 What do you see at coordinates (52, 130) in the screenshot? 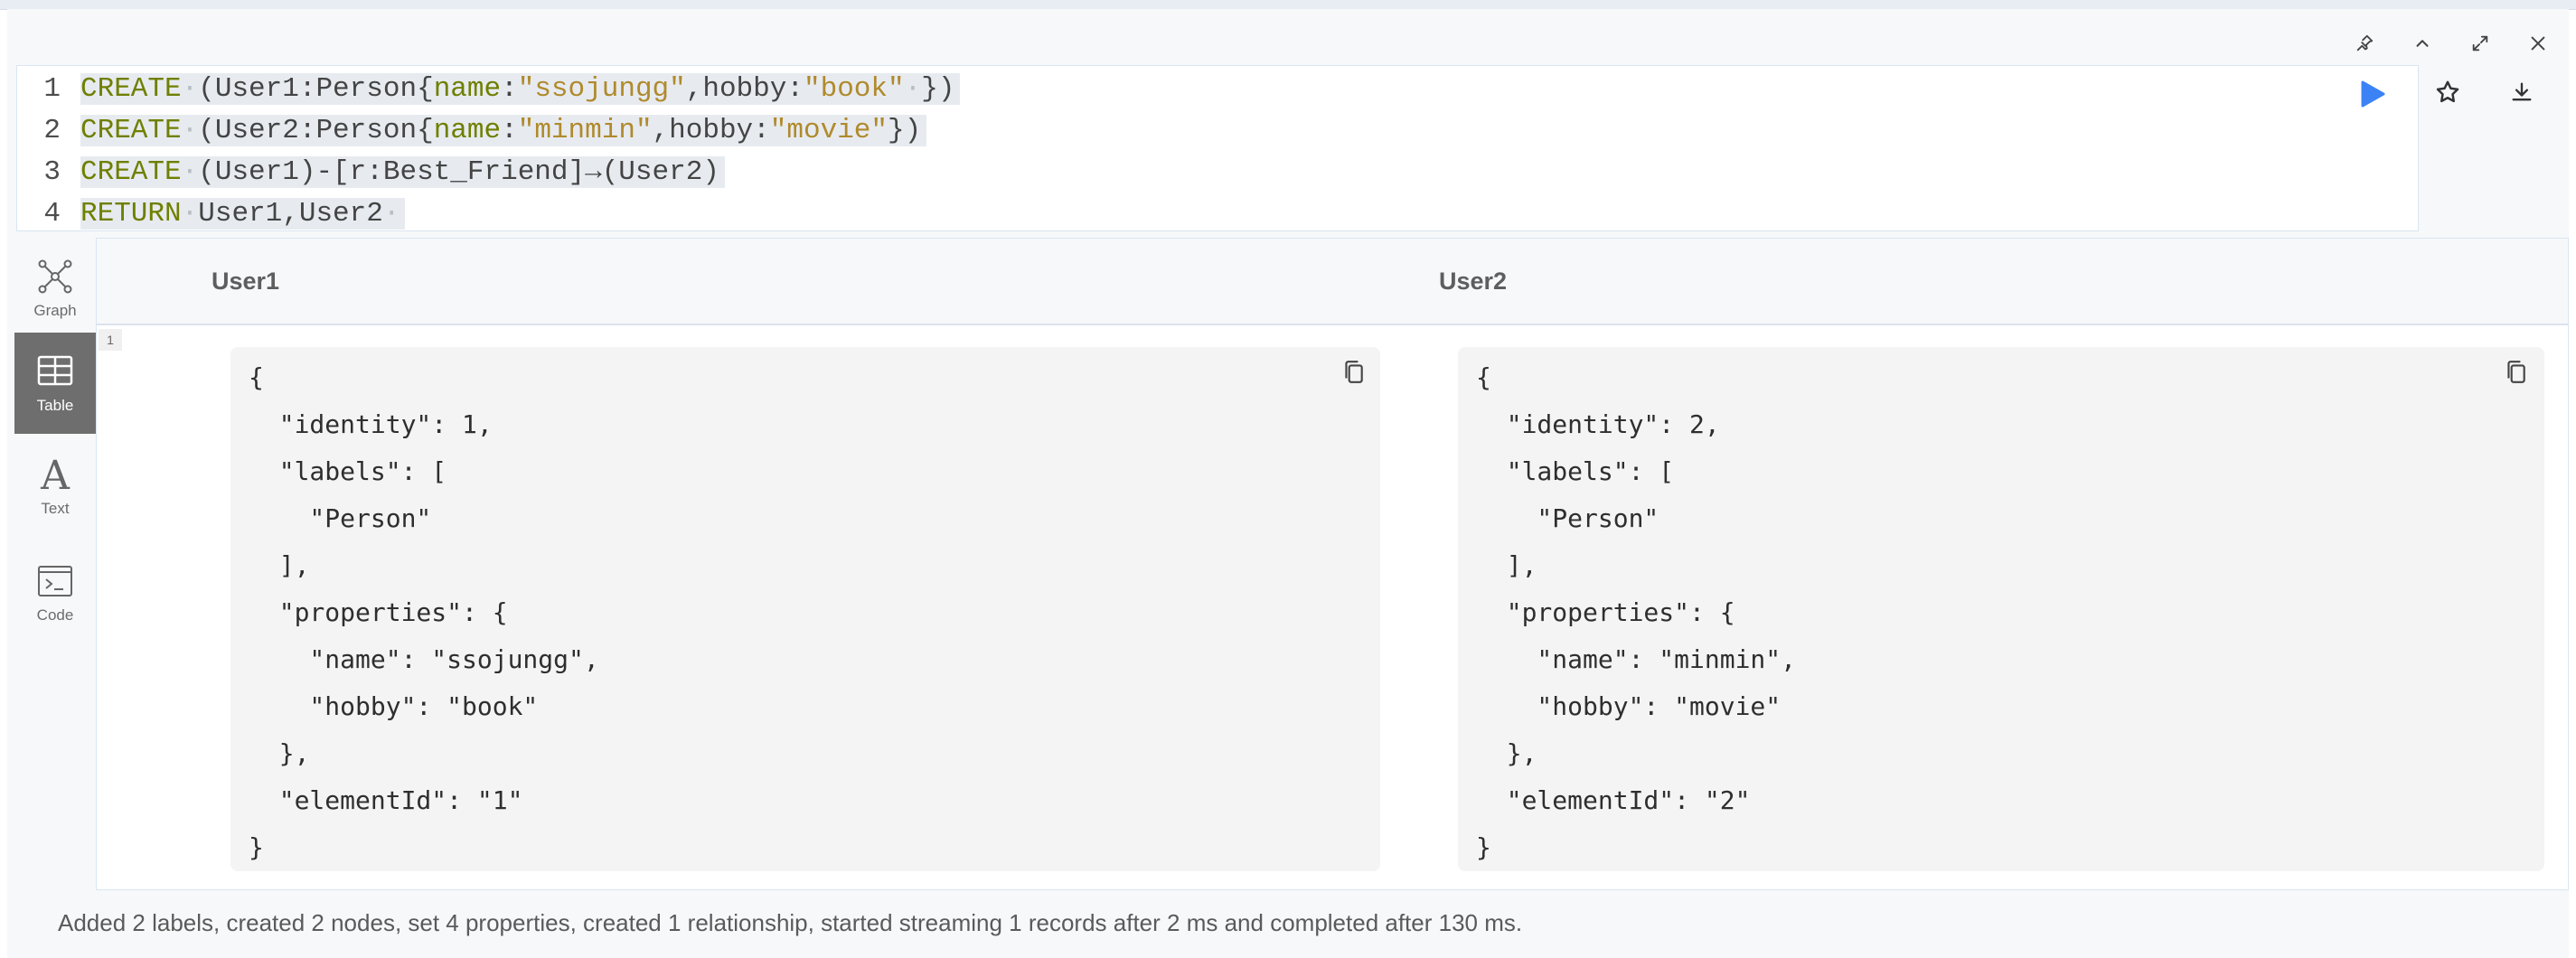
I see `line-number: 2` at bounding box center [52, 130].